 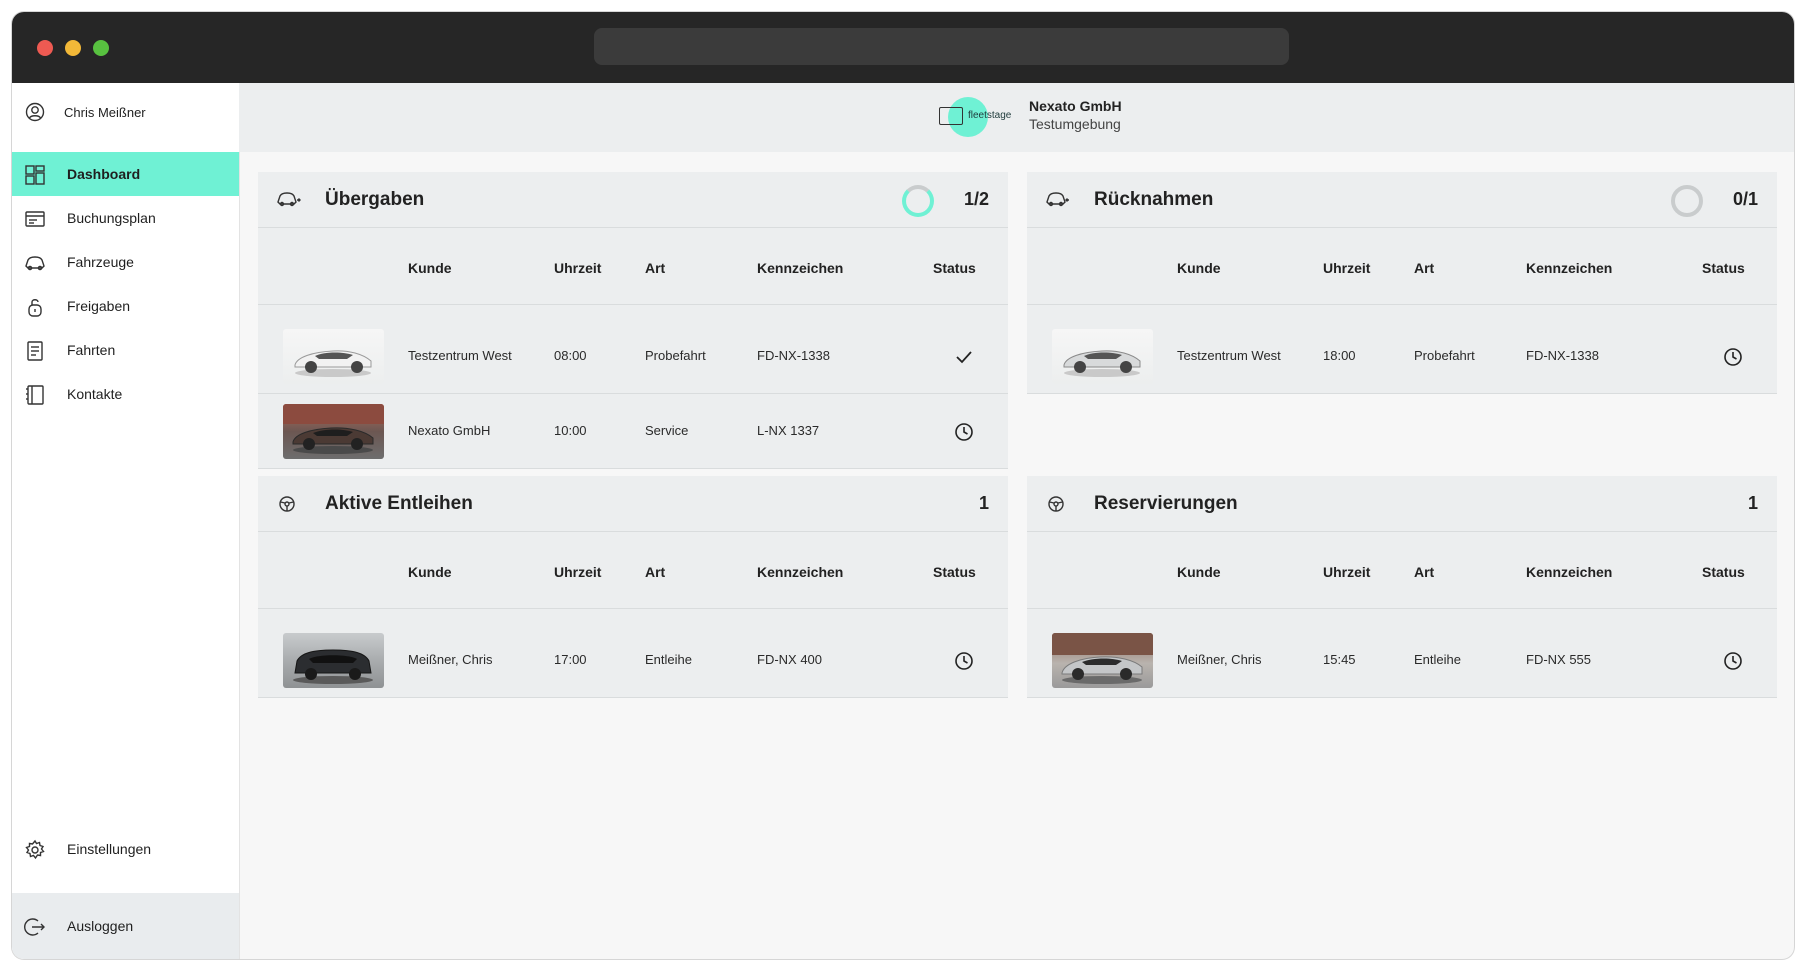 I want to click on cell-kennzeichen: L-NX 1337, so click(x=788, y=430).